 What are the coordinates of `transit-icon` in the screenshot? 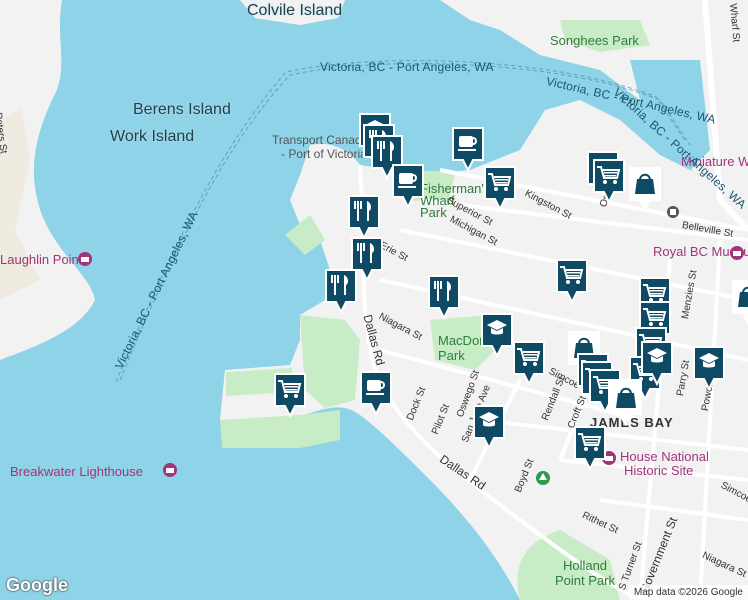 It's located at (673, 212).